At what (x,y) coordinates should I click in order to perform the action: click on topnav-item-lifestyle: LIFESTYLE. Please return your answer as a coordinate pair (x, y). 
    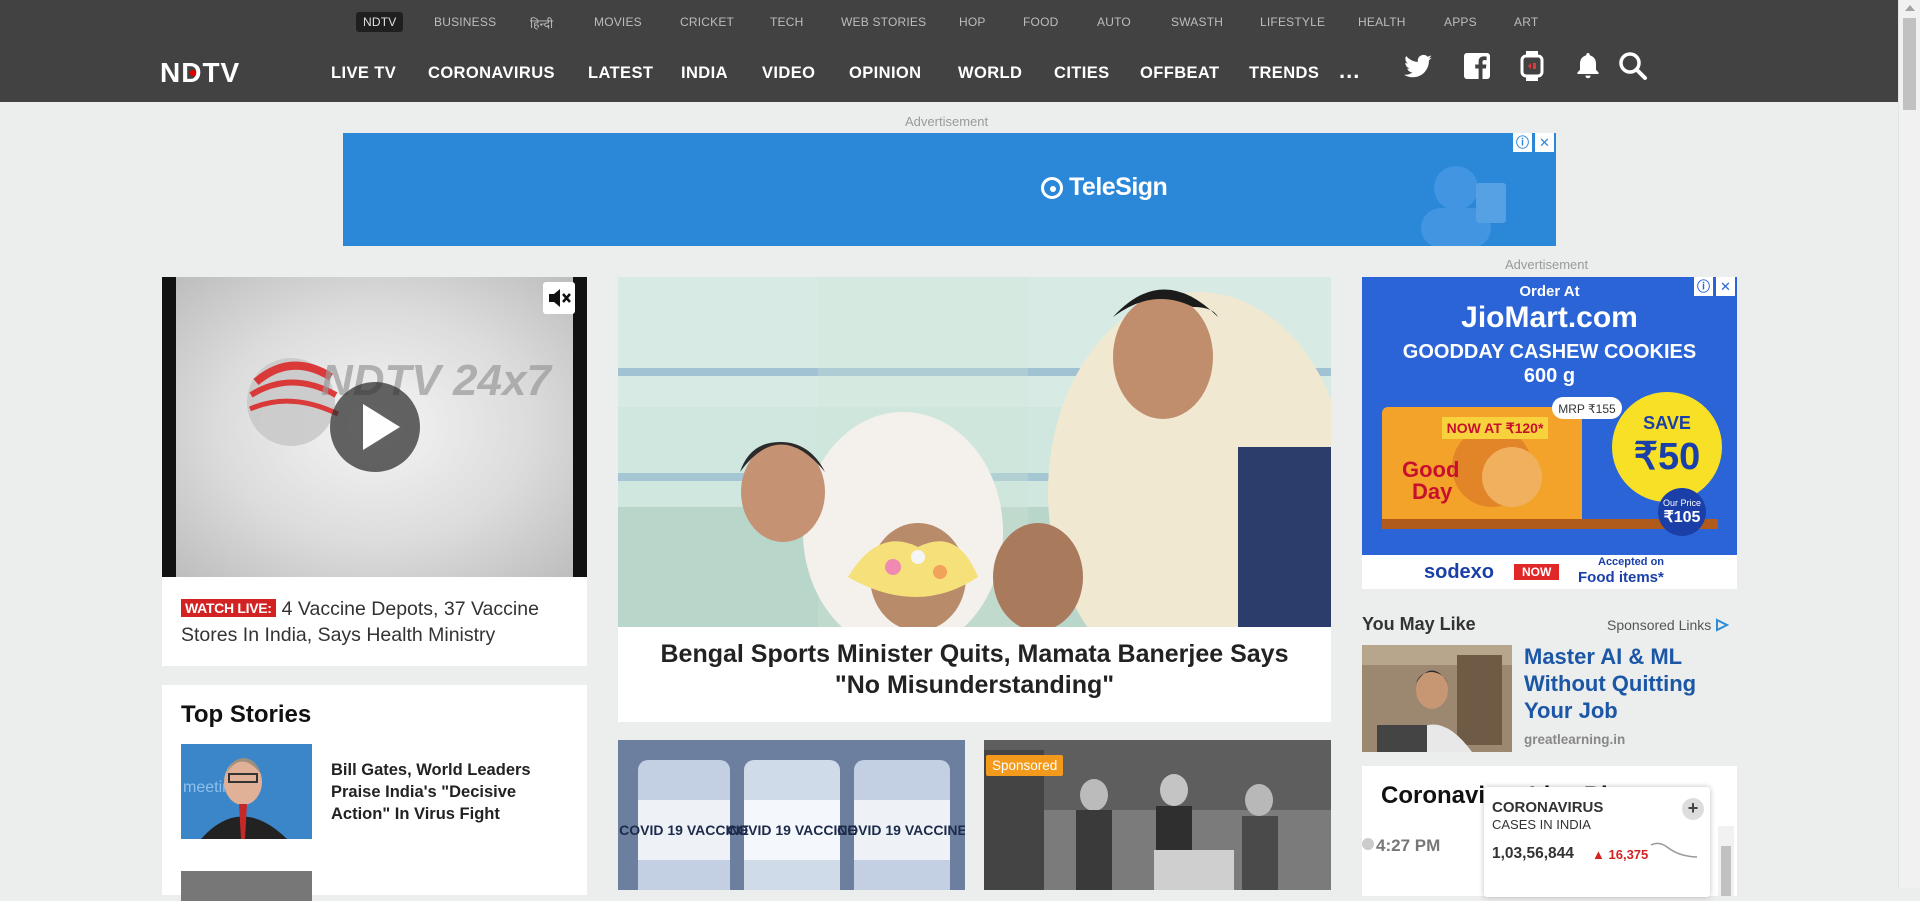
    Looking at the image, I should click on (1292, 22).